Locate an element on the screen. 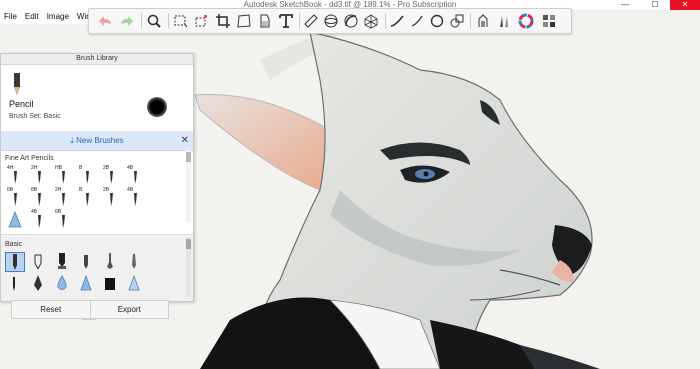  panel-grip-handle is located at coordinates (89, 319).